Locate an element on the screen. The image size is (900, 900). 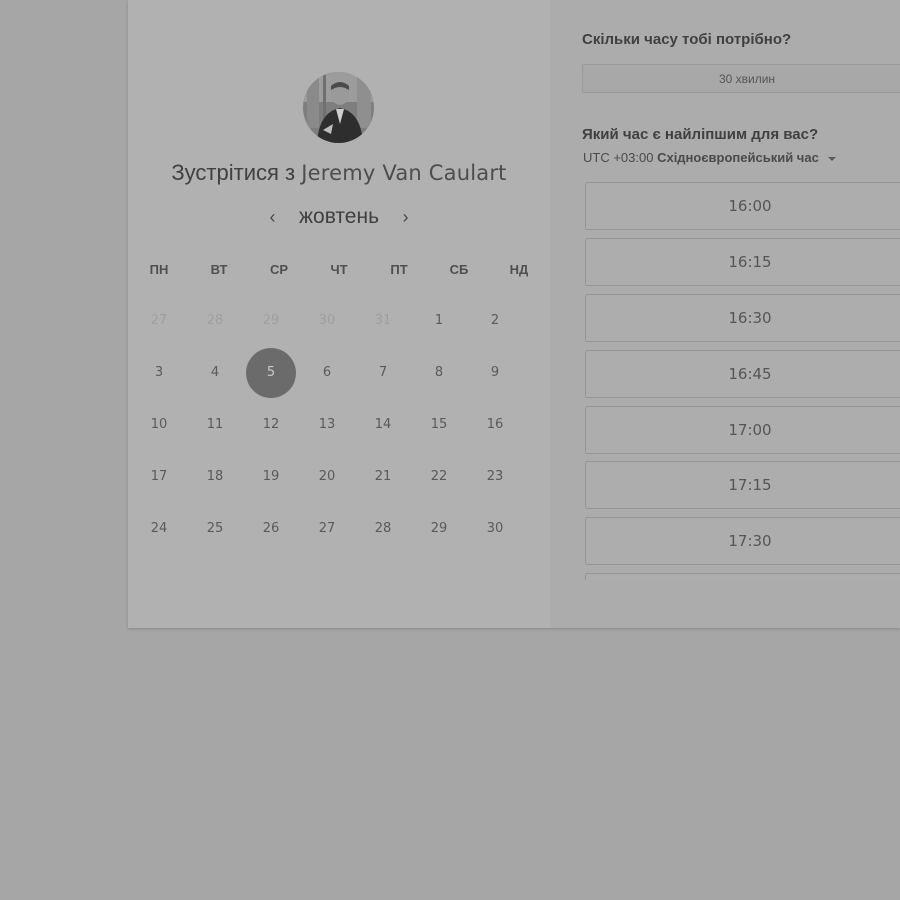
time-slot-button: 17:00 is located at coordinates (742, 430).